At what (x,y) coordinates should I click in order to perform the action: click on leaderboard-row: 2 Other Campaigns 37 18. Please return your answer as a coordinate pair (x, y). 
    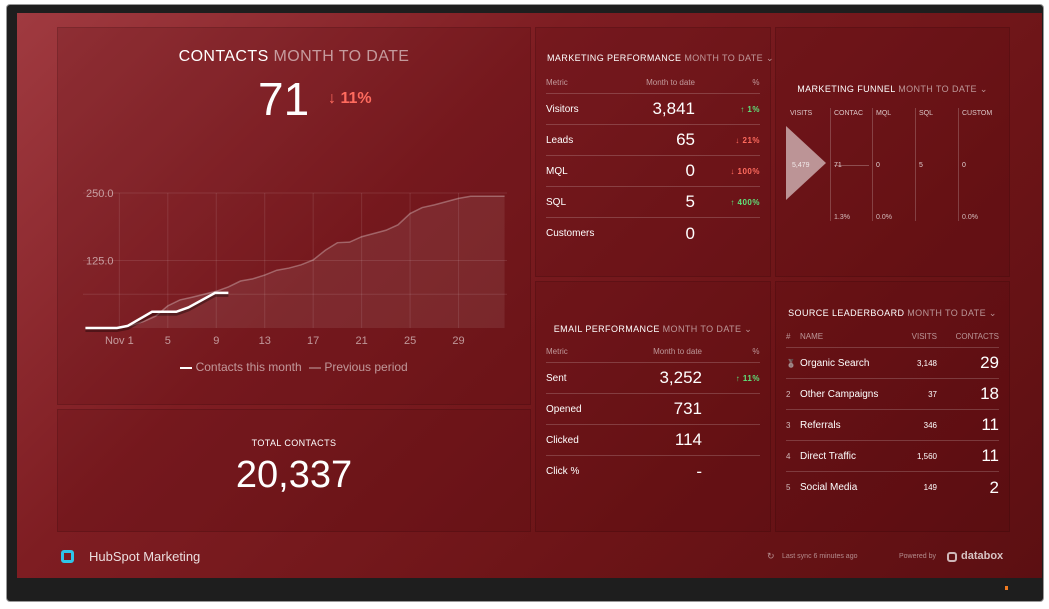
    Looking at the image, I should click on (892, 394).